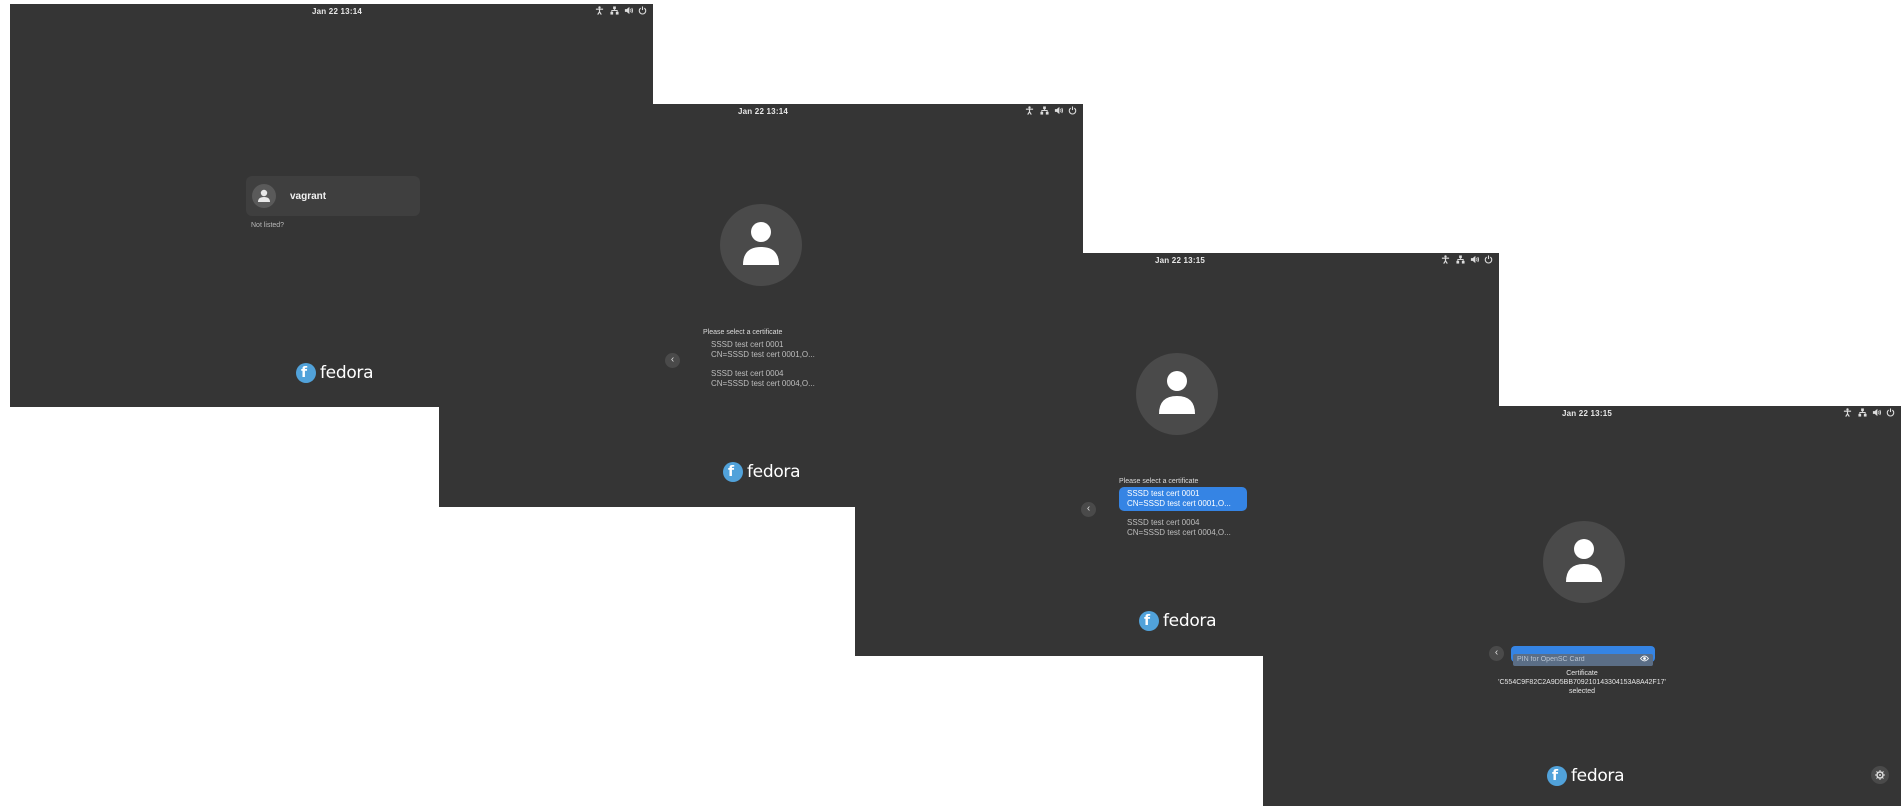 The image size is (1901, 806). I want to click on session-settings-button, so click(1880, 775).